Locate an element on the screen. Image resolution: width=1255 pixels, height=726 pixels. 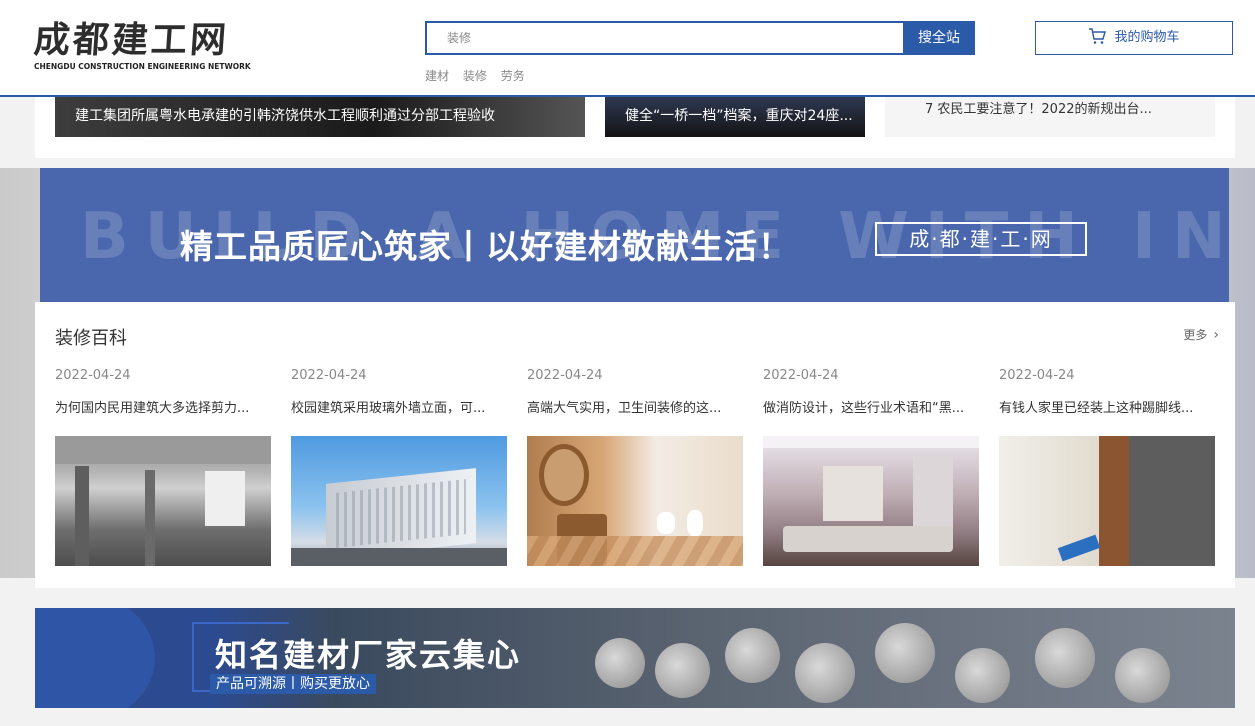
cart-button: 我的购物车 is located at coordinates (1134, 38).